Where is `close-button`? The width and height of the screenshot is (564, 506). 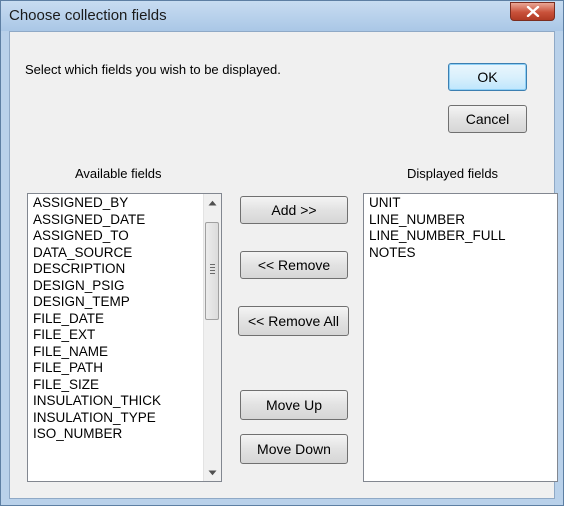
close-button is located at coordinates (532, 11).